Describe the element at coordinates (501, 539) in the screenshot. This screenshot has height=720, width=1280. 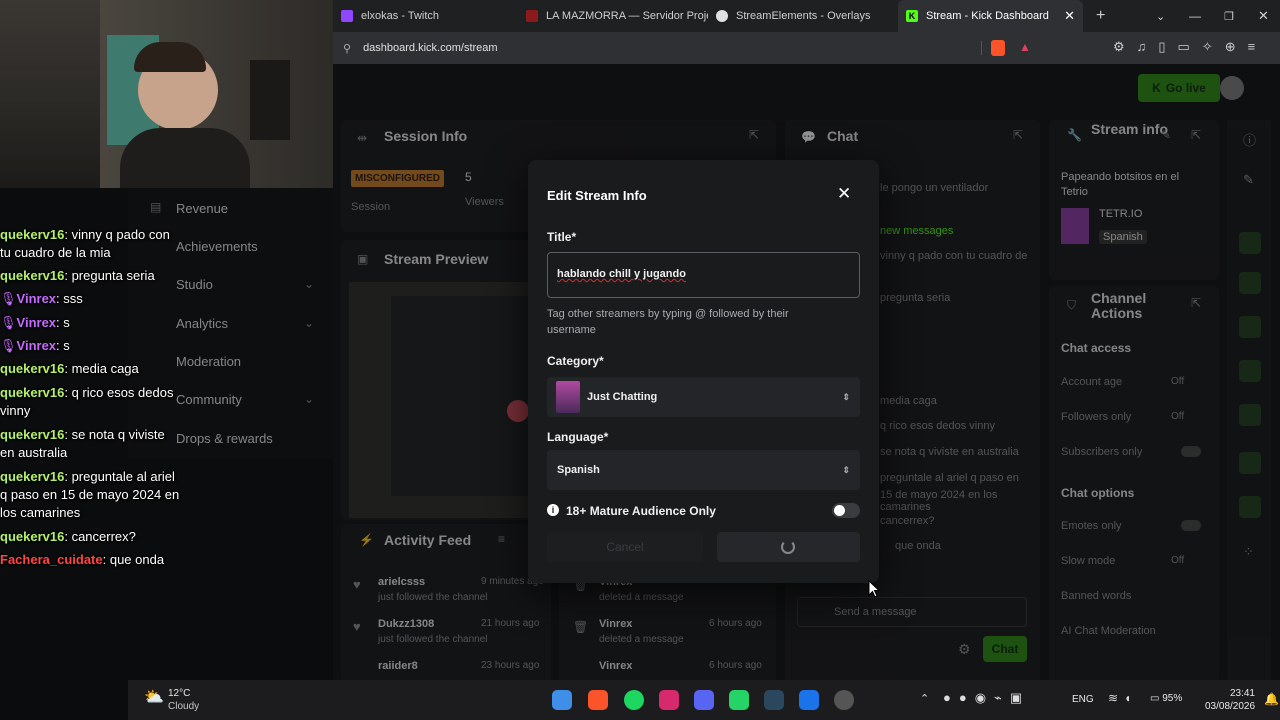
I see `filter-icon: ≡` at that location.